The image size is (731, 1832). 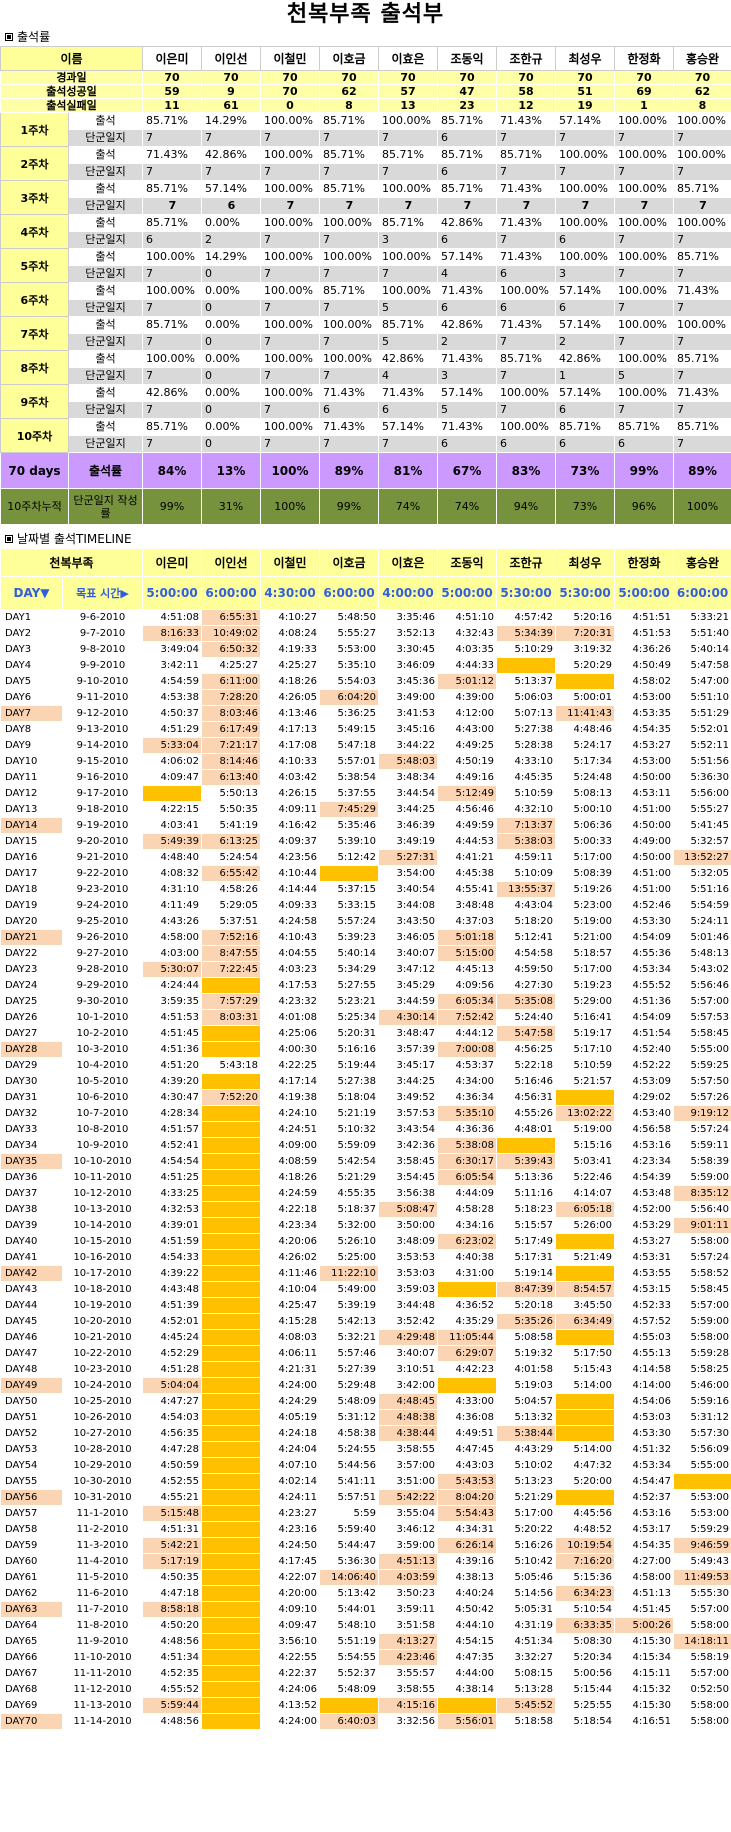 I want to click on checkin-time: 5:23:00, so click(x=585, y=905).